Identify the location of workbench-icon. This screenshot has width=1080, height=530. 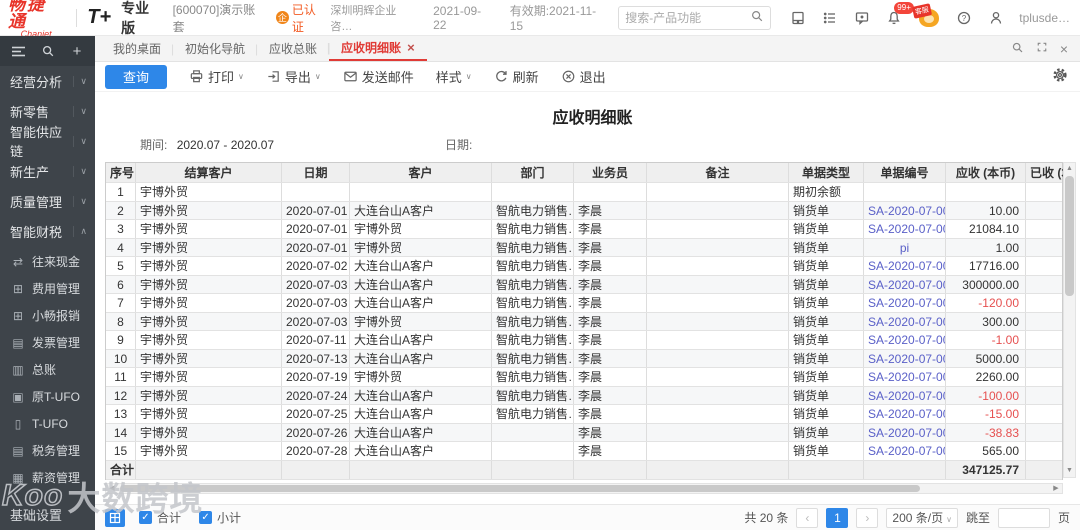
(798, 18).